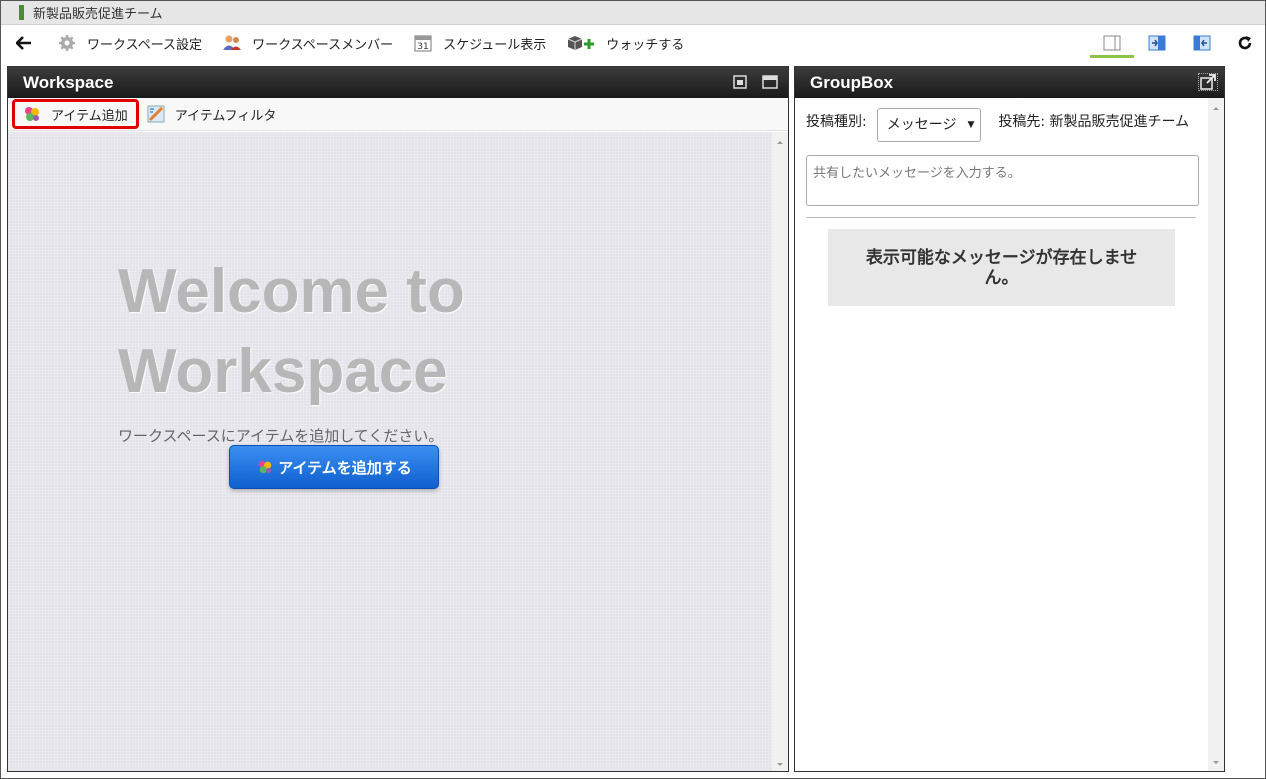 The height and width of the screenshot is (779, 1266). I want to click on workspace-title: Workspace, so click(68, 82).